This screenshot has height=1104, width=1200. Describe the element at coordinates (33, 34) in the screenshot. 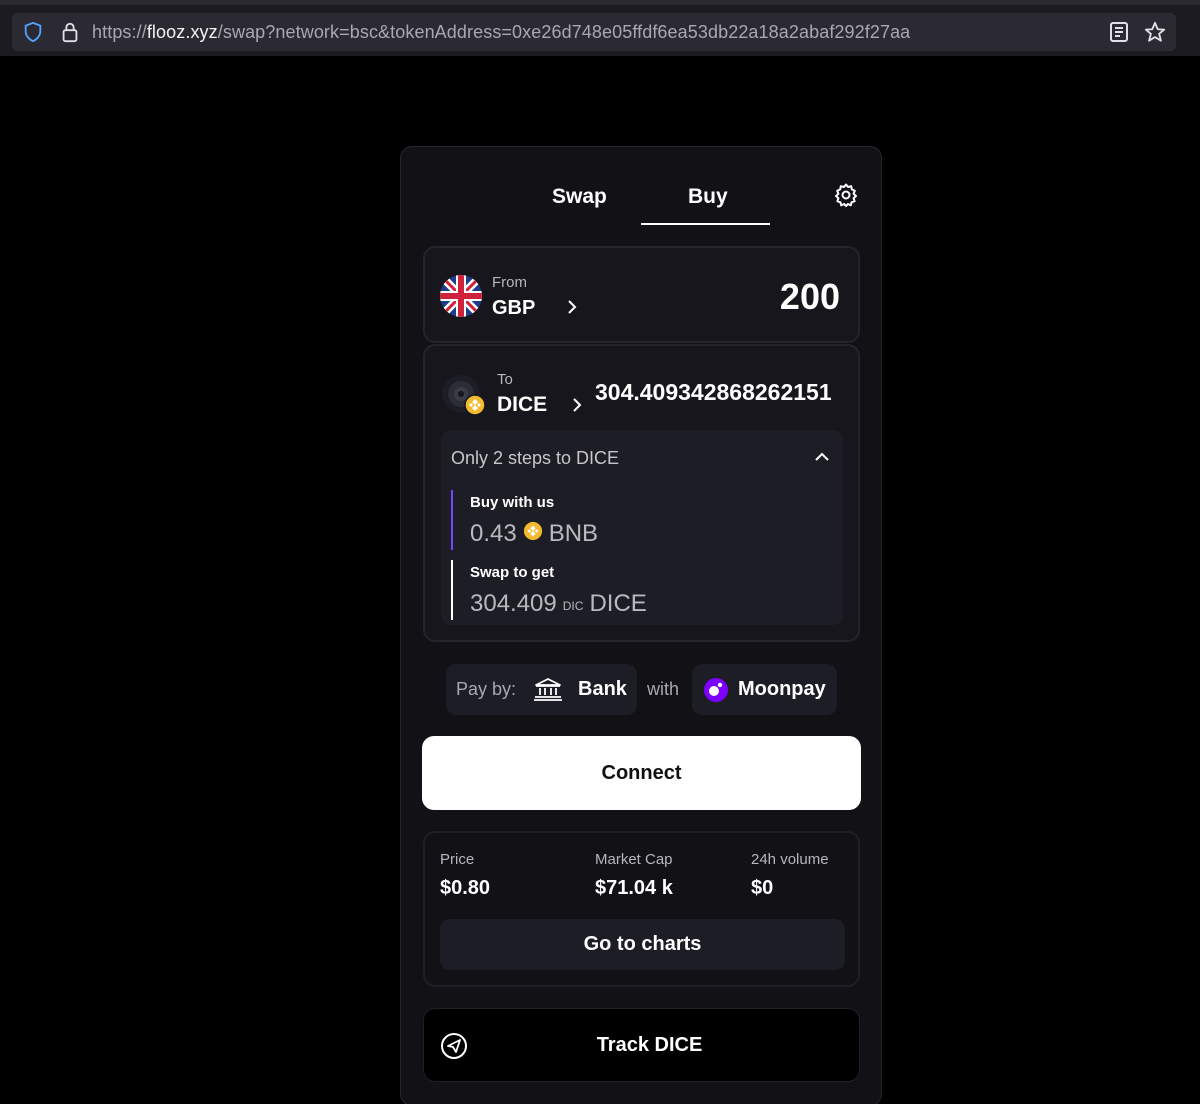

I see `shield-icon` at that location.